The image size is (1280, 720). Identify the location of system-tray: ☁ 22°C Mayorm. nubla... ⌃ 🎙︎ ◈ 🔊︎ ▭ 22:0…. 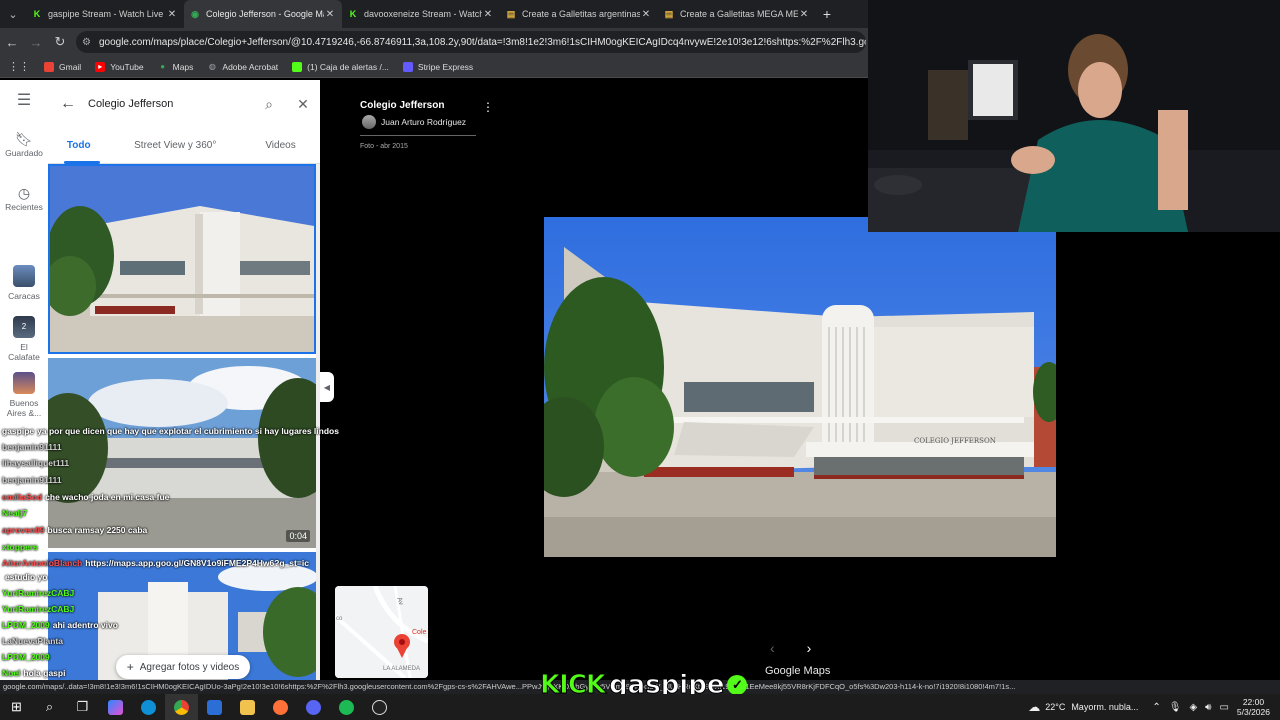
(1154, 707).